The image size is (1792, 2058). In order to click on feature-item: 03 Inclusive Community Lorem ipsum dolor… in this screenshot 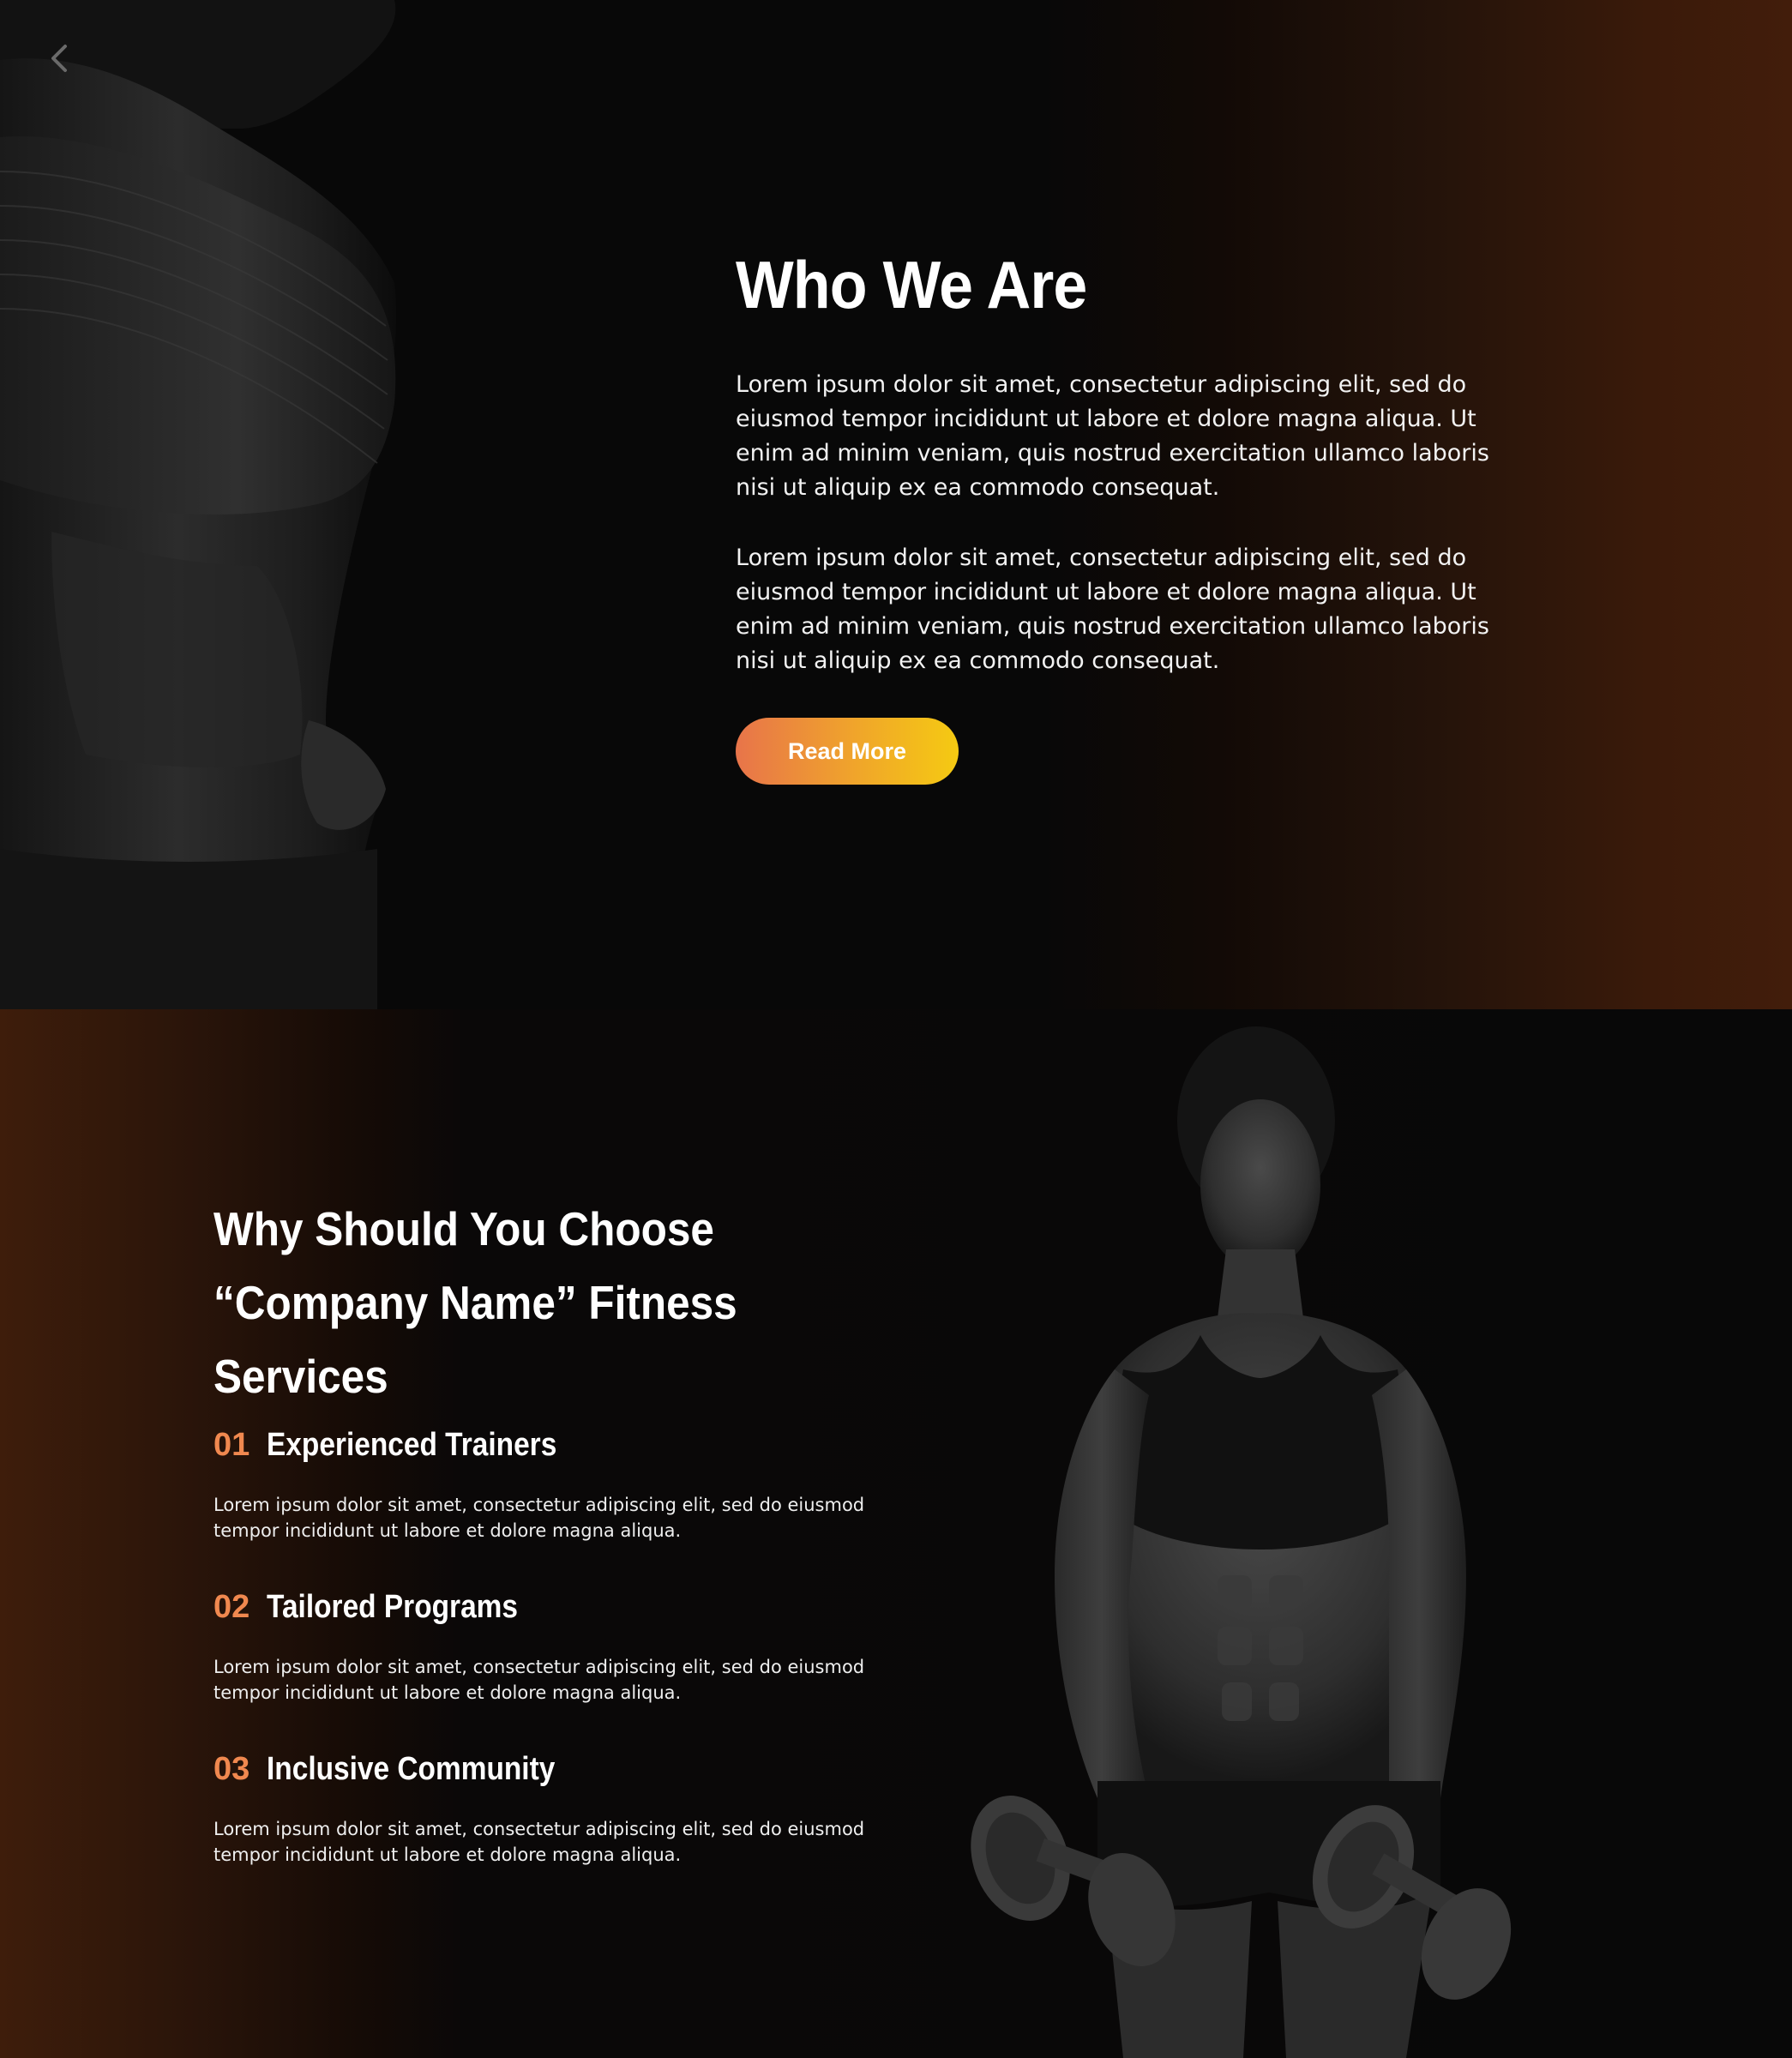, I will do `click(547, 1809)`.